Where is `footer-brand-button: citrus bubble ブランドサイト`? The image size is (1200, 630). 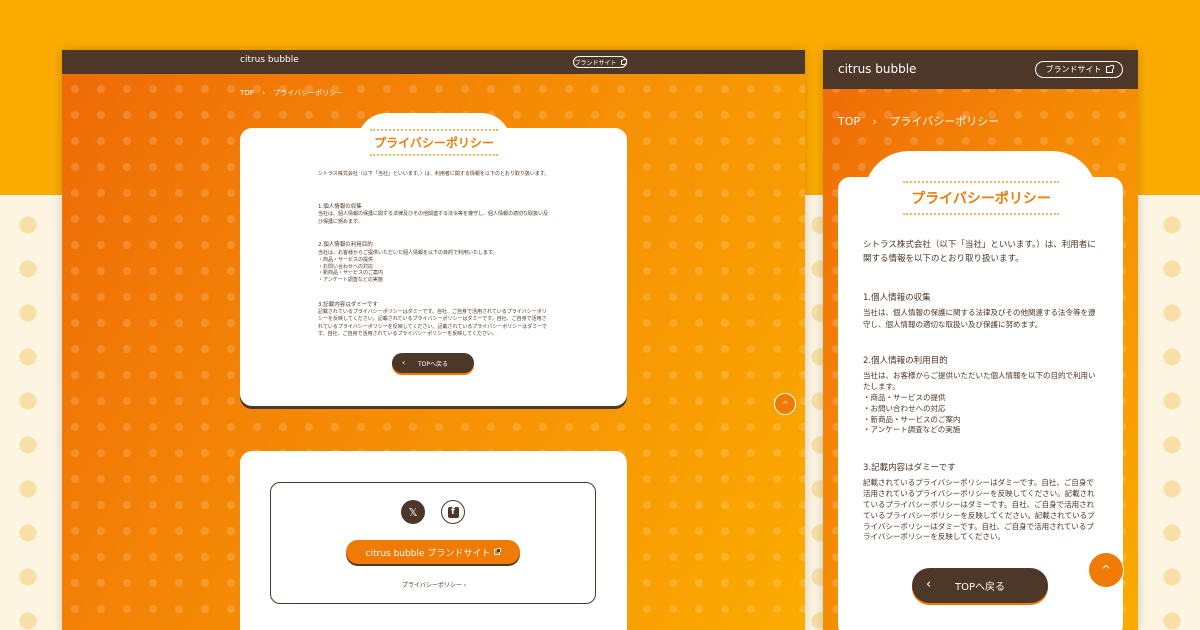
footer-brand-button: citrus bubble ブランドサイト is located at coordinates (433, 552).